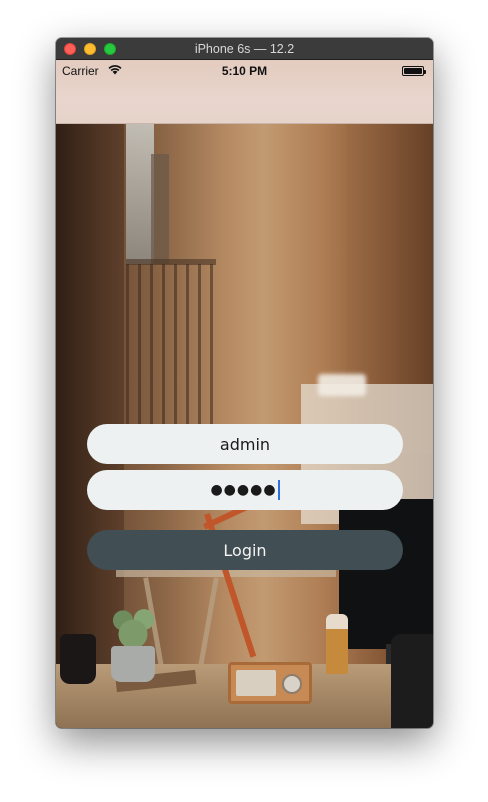 Image resolution: width=488 pixels, height=802 pixels. I want to click on username-field: admin, so click(245, 444).